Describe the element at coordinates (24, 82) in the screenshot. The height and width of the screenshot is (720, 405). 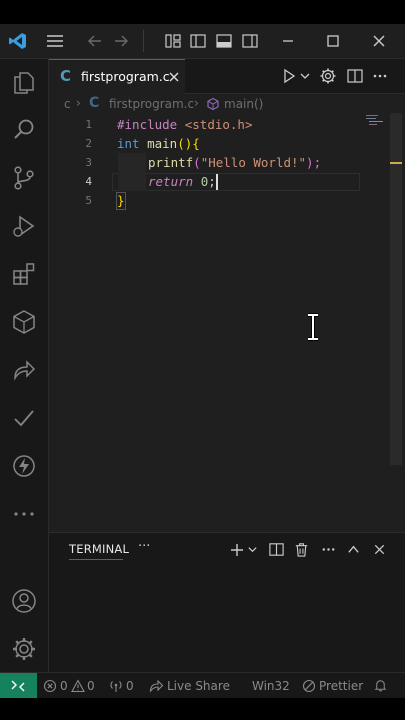
I see `explorer-icon` at that location.